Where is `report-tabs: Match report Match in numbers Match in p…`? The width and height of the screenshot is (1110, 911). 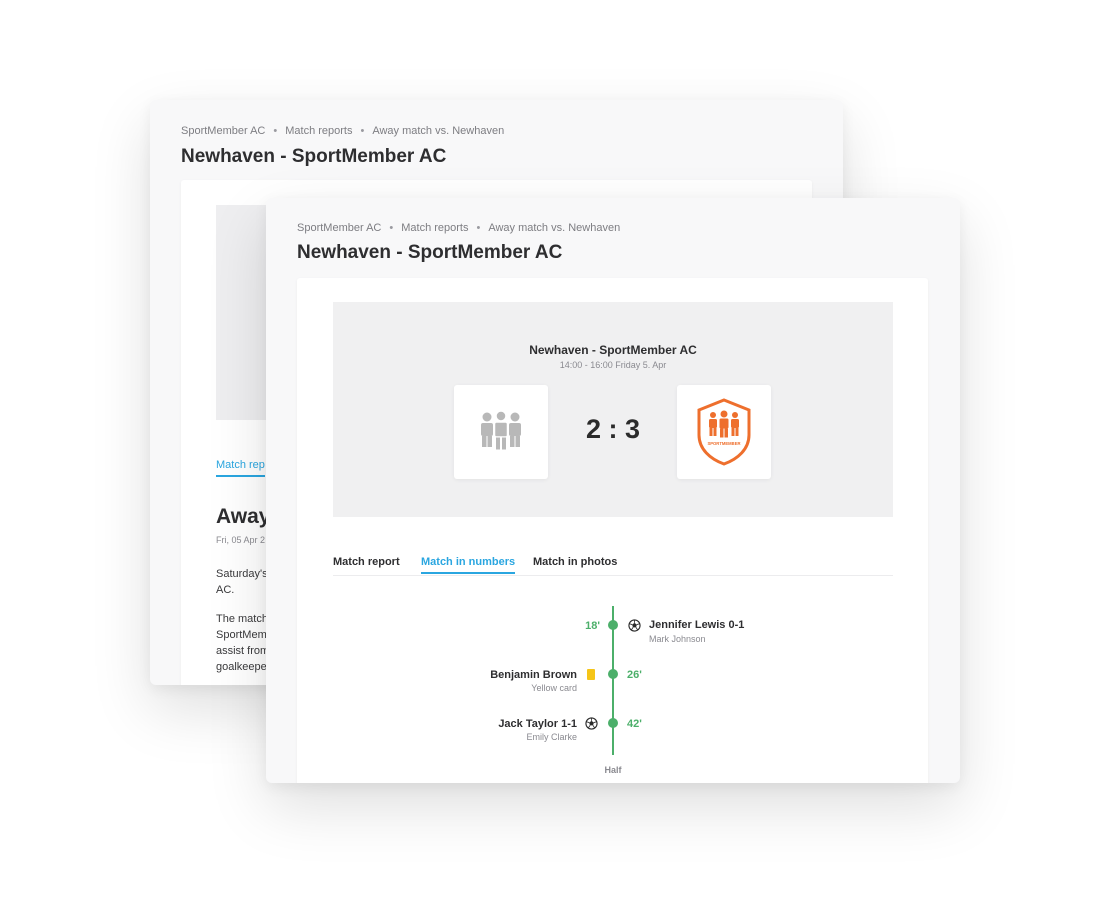
report-tabs: Match report Match in numbers Match in p… is located at coordinates (613, 566).